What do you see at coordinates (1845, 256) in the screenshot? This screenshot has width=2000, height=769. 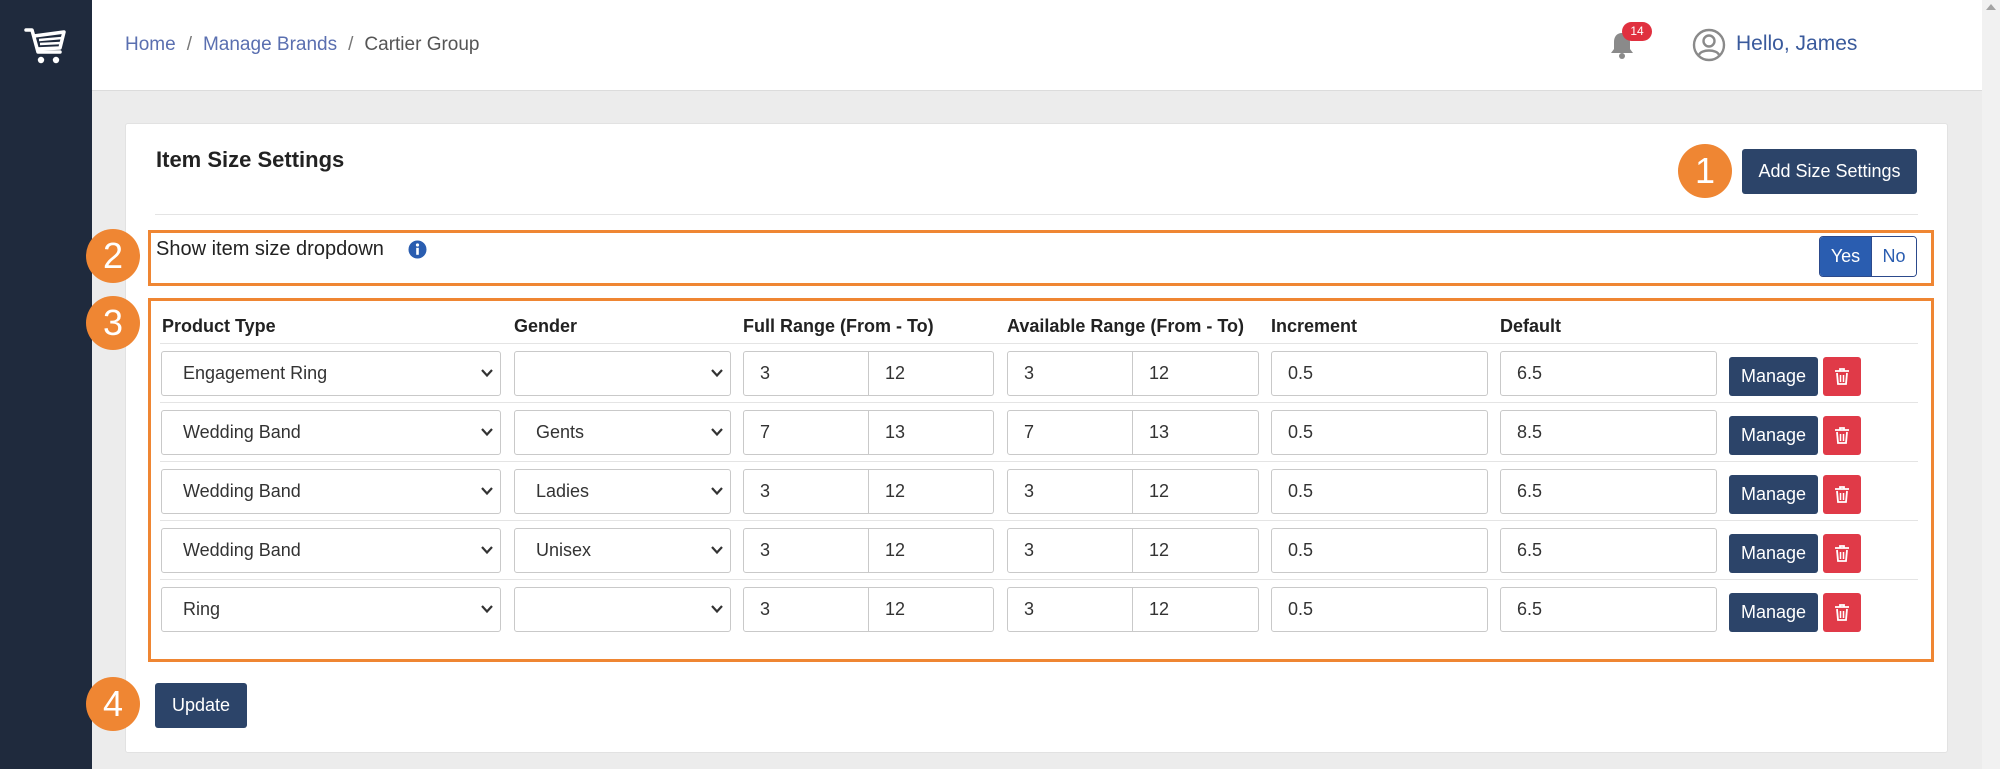 I see `toggle-yes-button: Yes` at bounding box center [1845, 256].